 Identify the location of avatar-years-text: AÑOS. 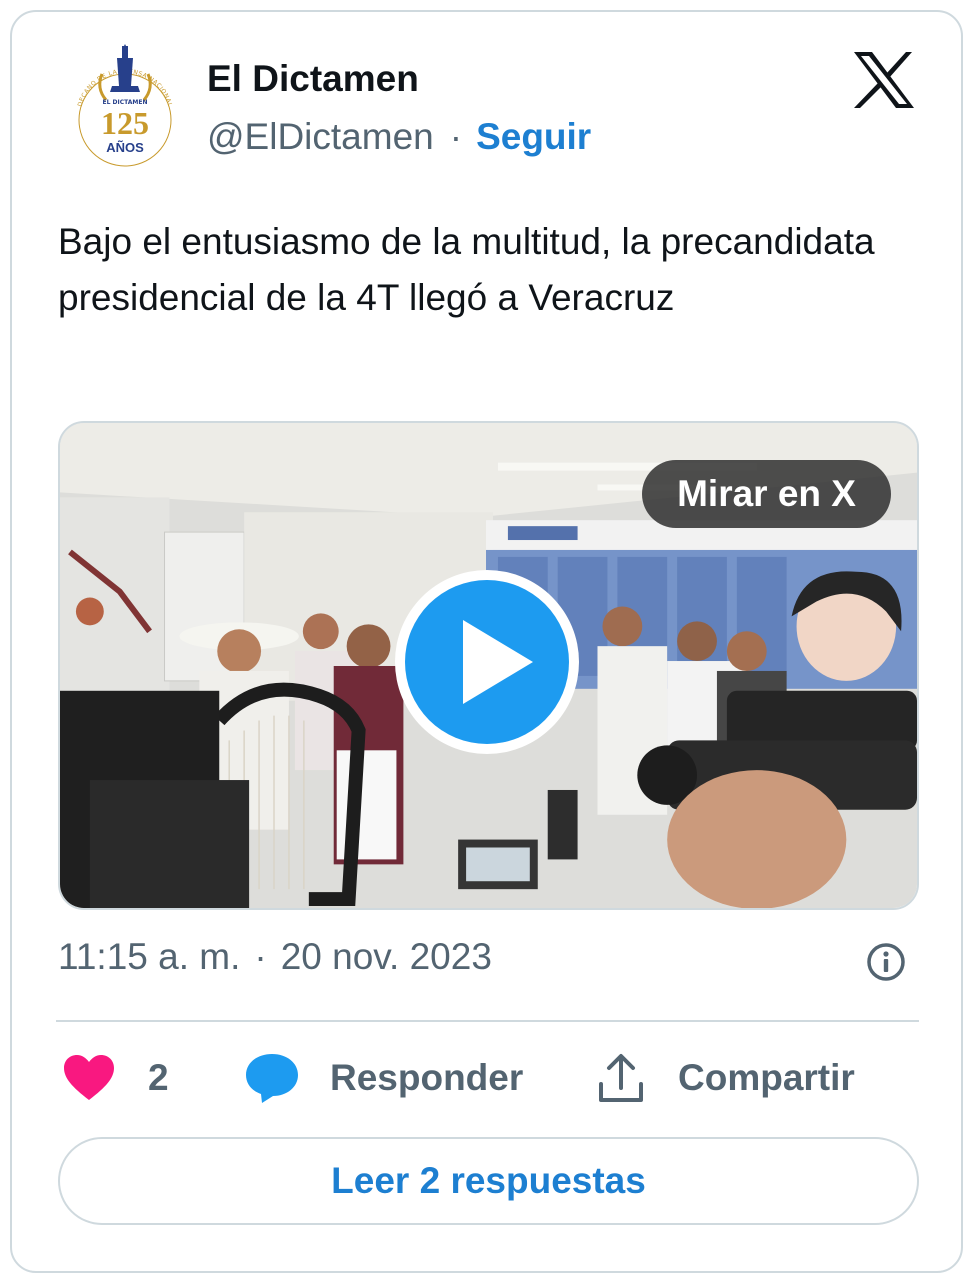
(125, 147).